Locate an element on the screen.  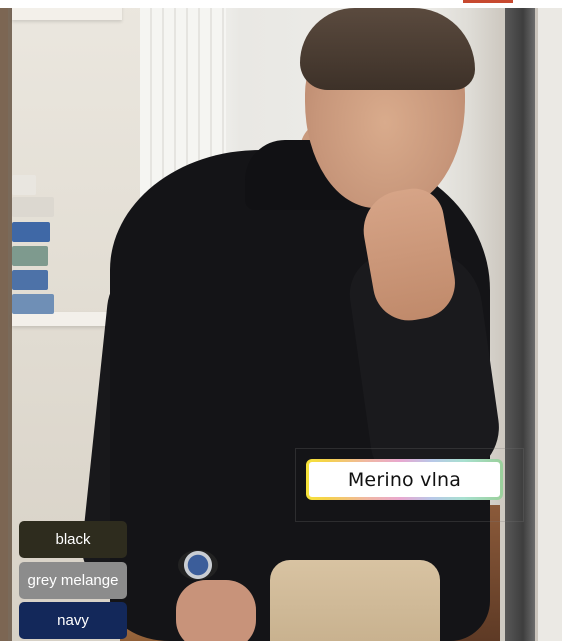
lower-hand is located at coordinates (216, 610).